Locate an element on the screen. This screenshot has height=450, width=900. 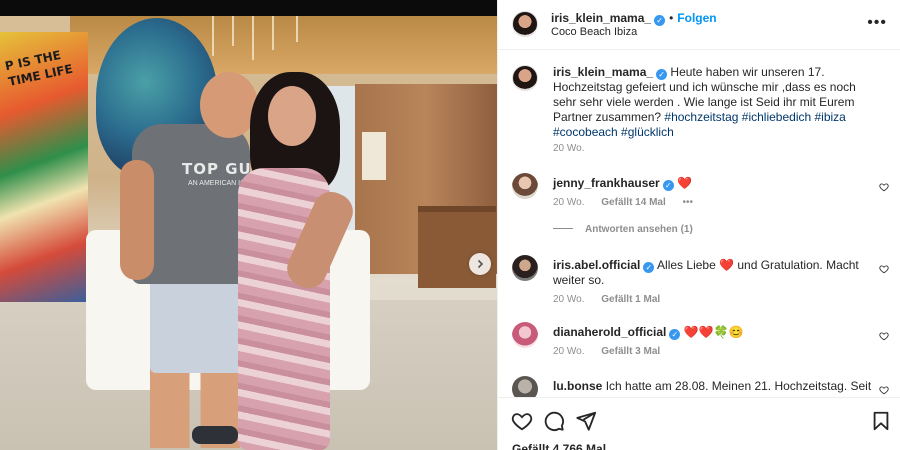
comment-body: jenny_frankhauser ✓ ❤️ is located at coordinates (713, 183).